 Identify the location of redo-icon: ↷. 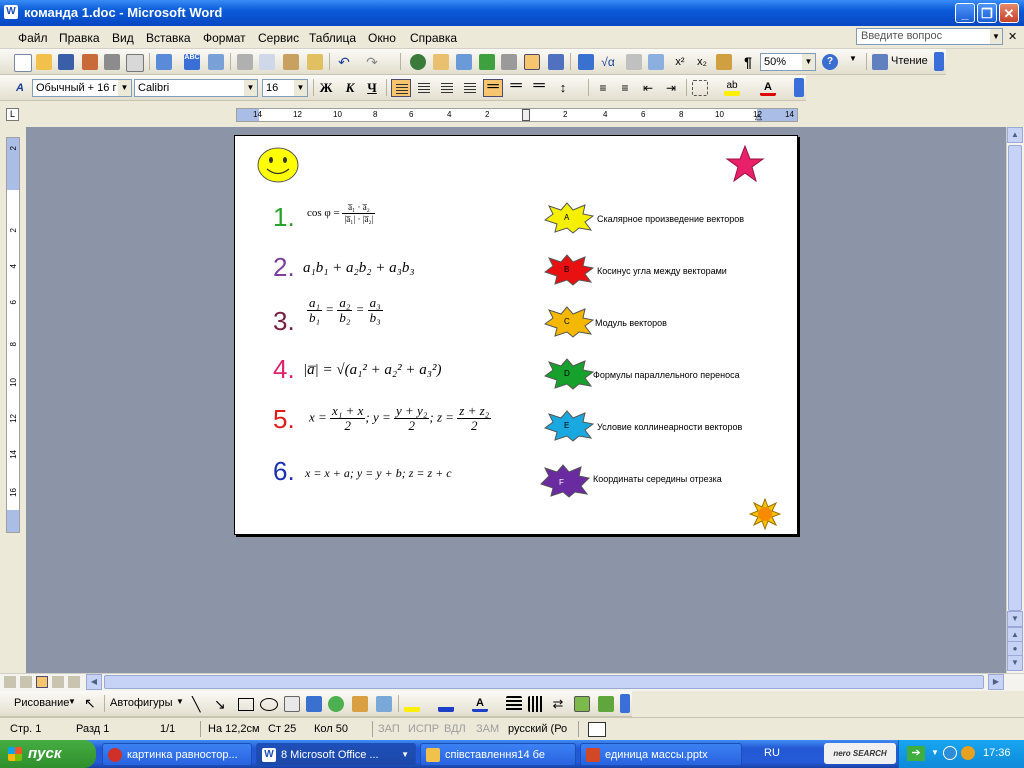
(372, 62).